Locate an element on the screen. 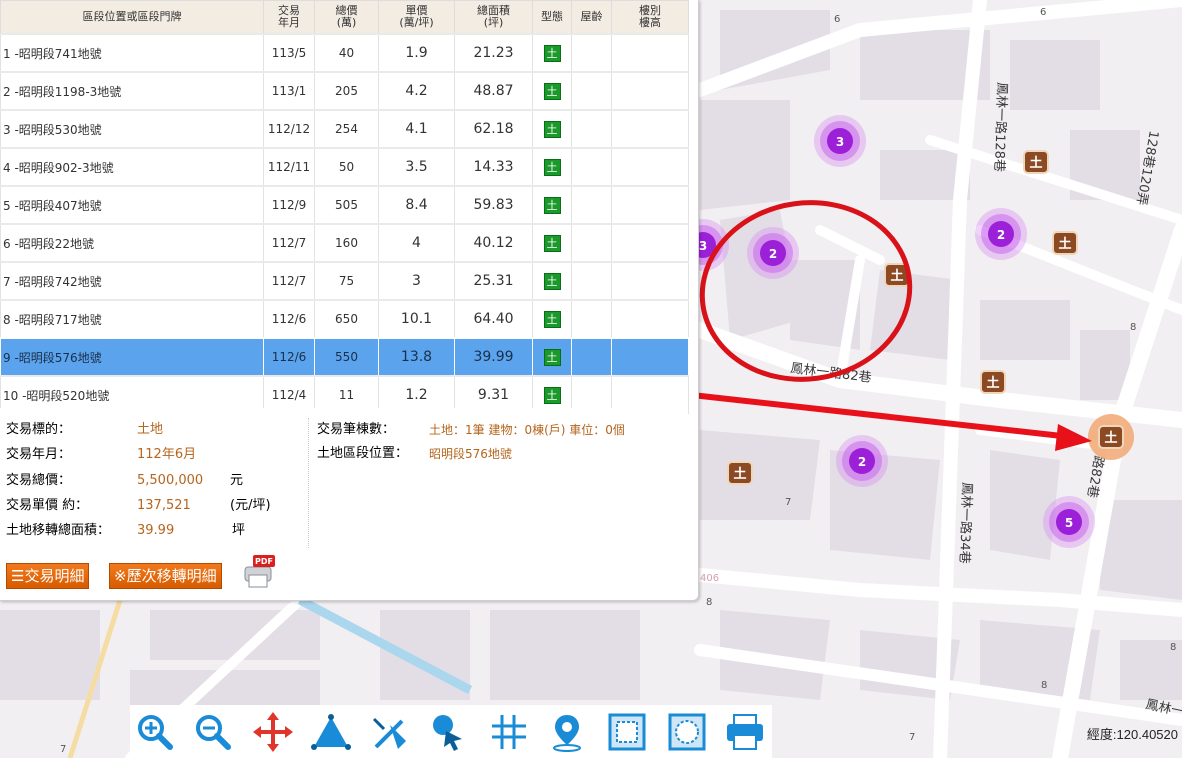 This screenshot has width=1182, height=758. map-toolbar is located at coordinates (451, 731).